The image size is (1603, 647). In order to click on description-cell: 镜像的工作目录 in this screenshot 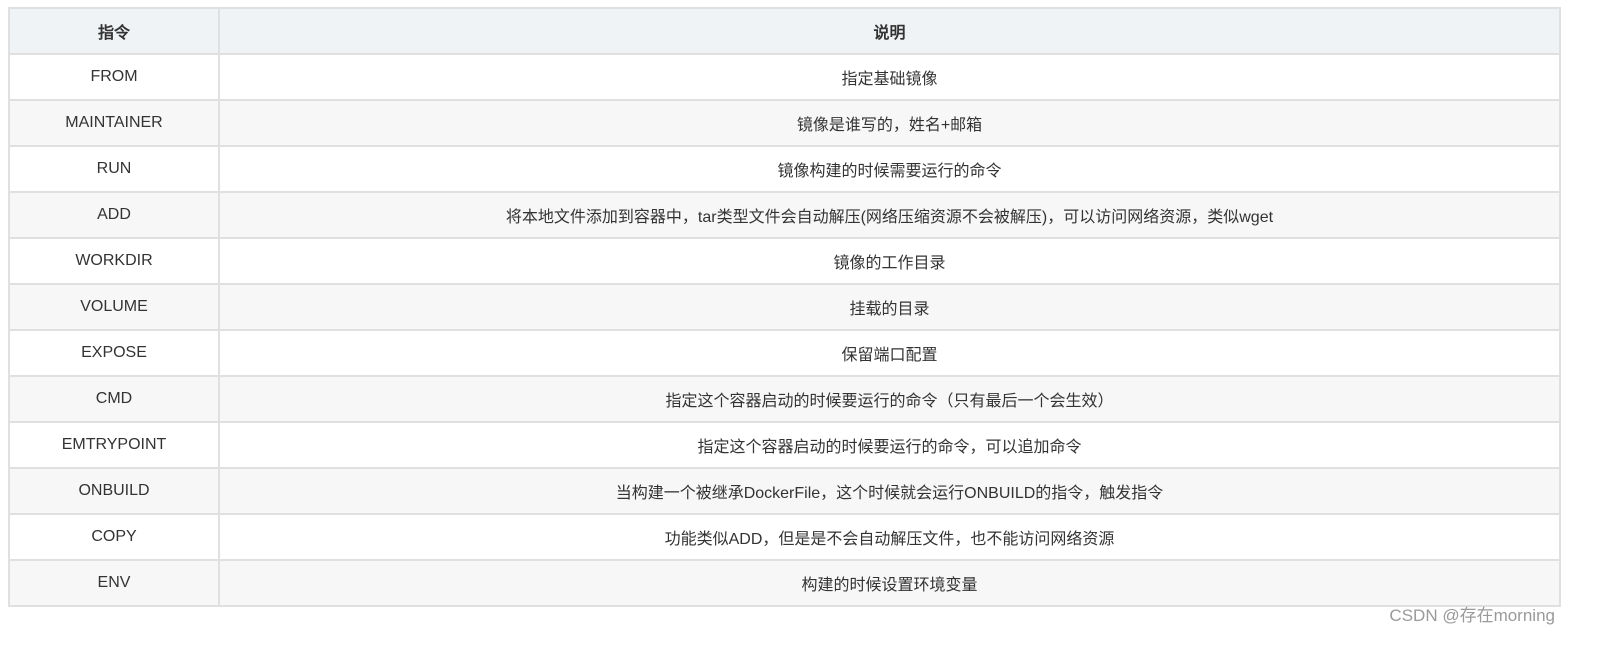, I will do `click(889, 261)`.